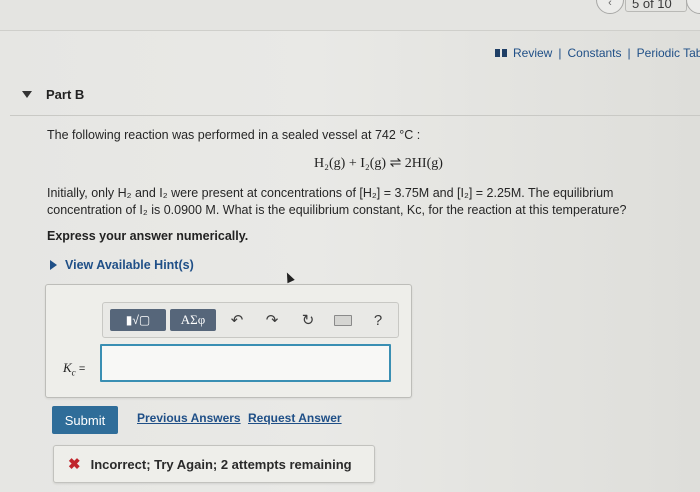  I want to click on mouse-cursor, so click(289, 277).